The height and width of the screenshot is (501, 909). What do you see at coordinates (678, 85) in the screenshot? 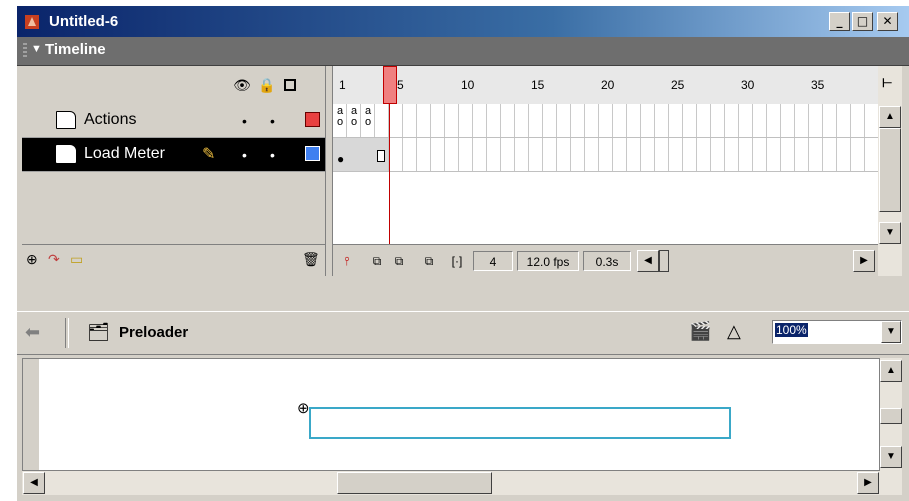
I see `ruler-label: 25` at bounding box center [678, 85].